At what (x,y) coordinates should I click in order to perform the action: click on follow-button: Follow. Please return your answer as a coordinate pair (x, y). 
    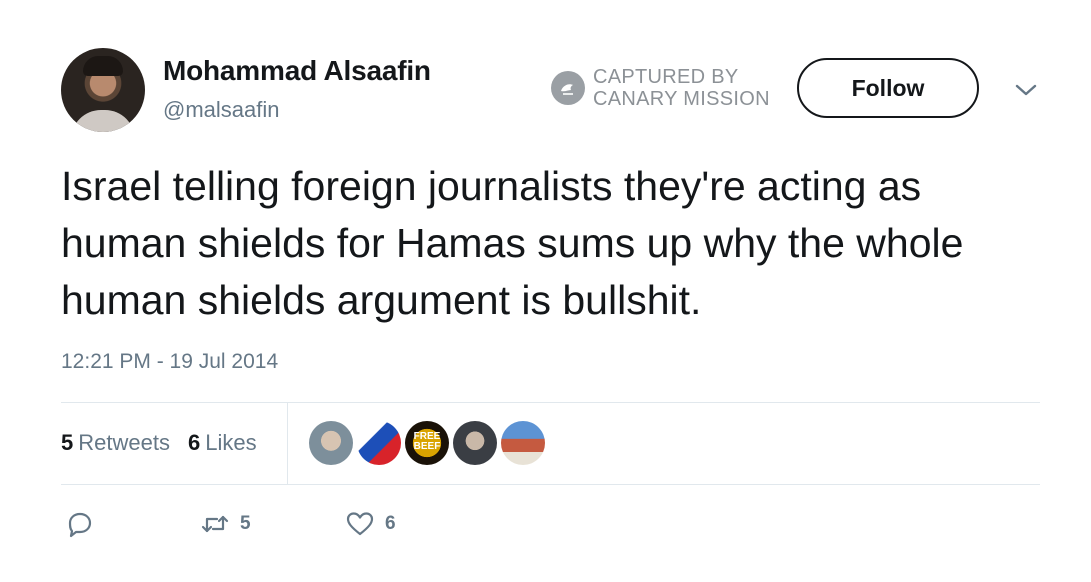
    Looking at the image, I should click on (888, 88).